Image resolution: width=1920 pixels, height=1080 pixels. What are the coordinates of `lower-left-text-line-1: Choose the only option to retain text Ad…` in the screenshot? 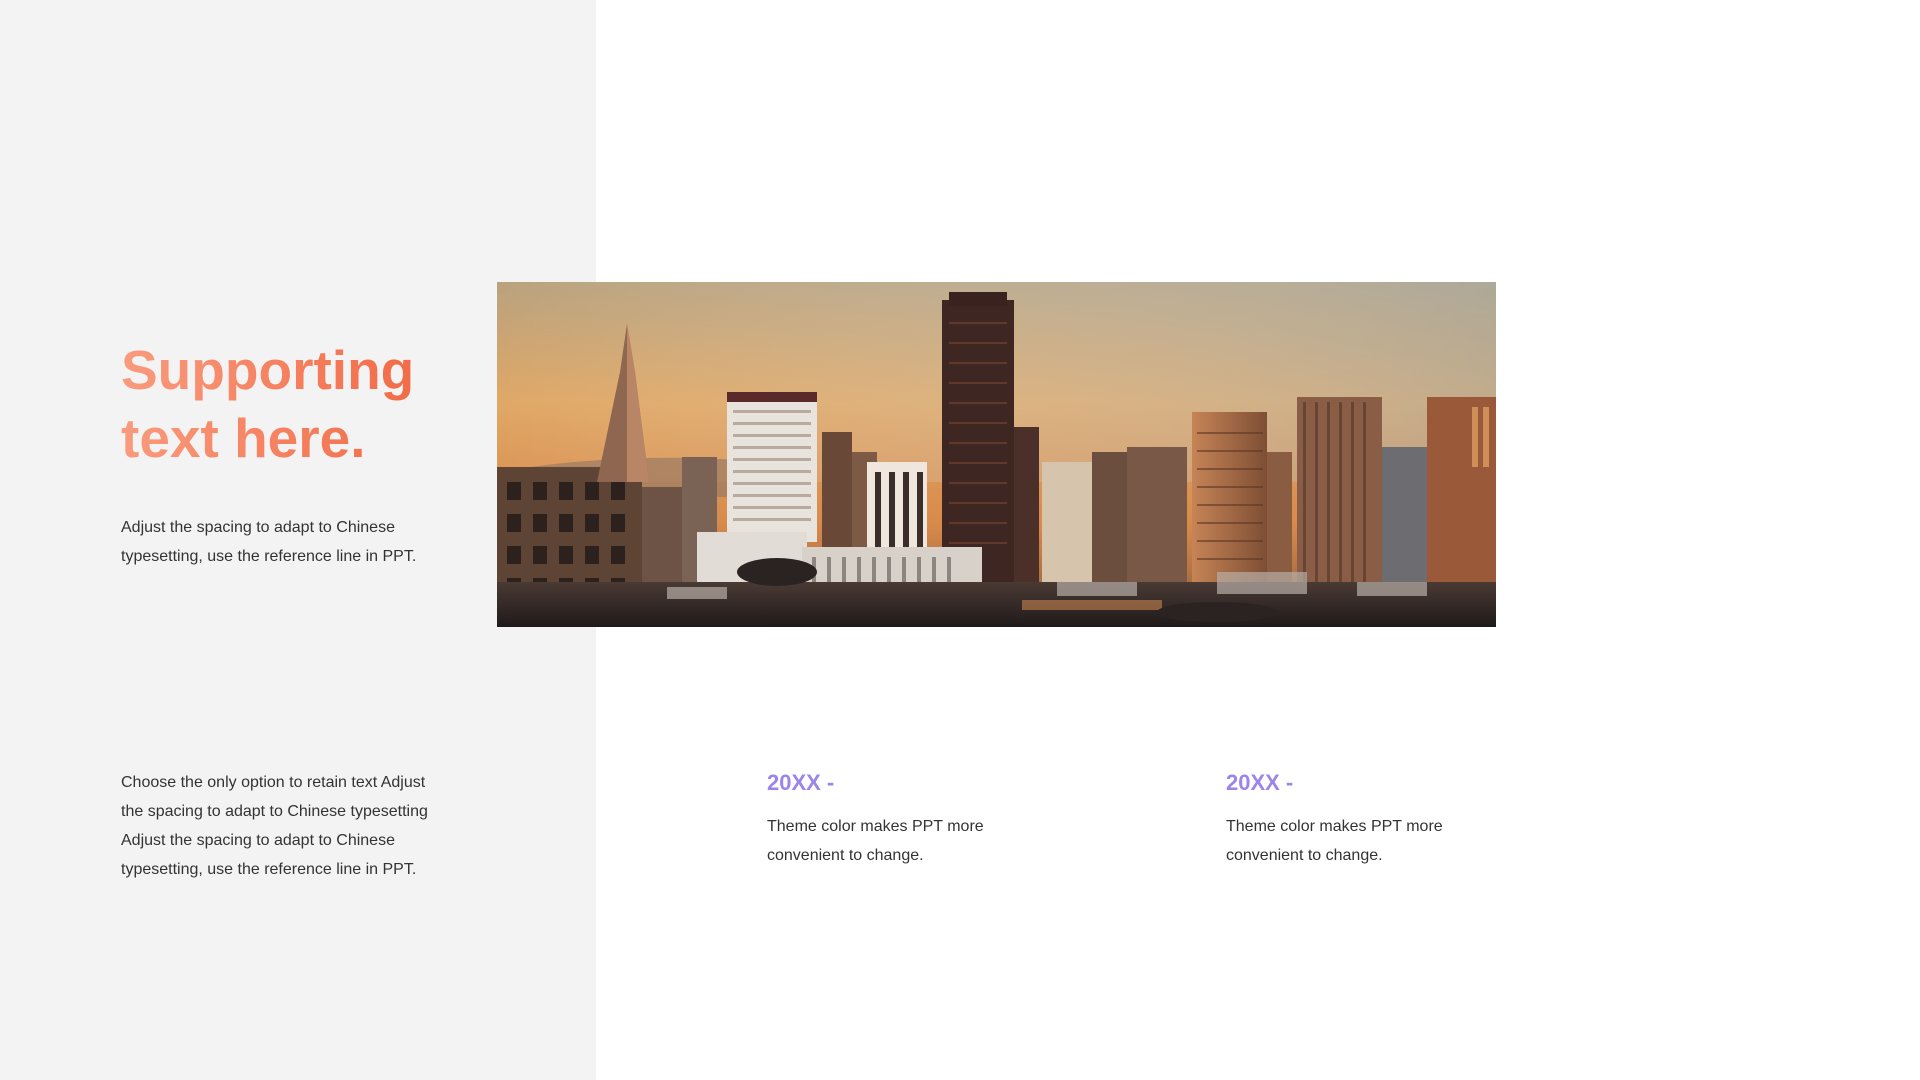 It's located at (273, 782).